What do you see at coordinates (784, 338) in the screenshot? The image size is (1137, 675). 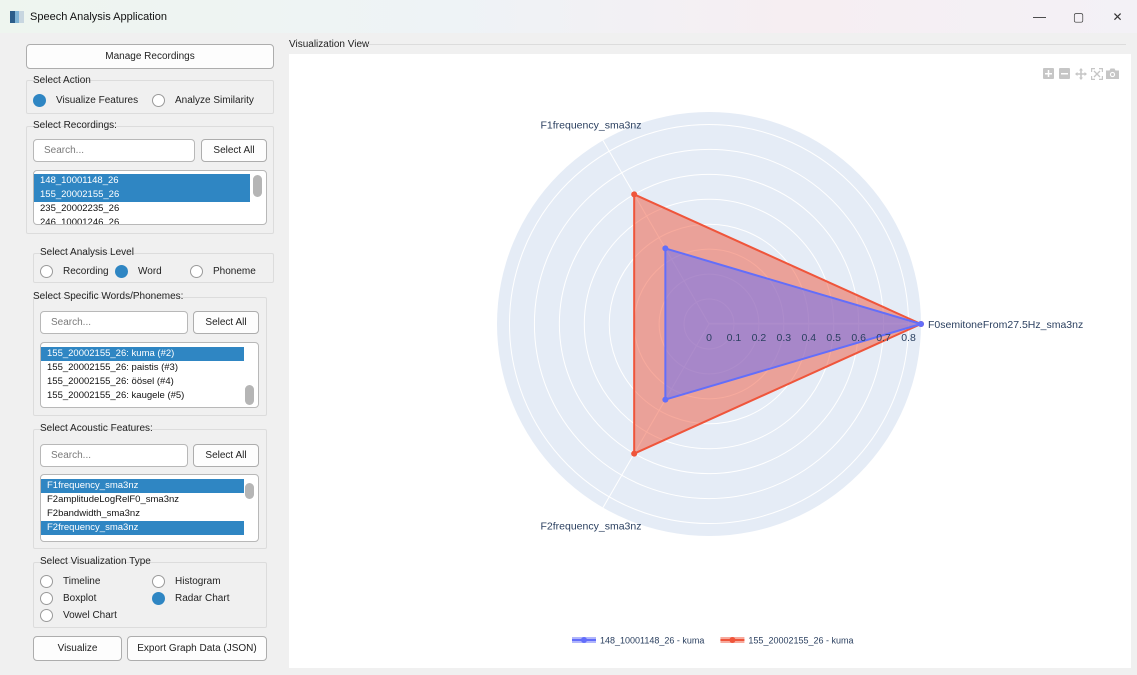 I see `radial-tick-label: 0.3` at bounding box center [784, 338].